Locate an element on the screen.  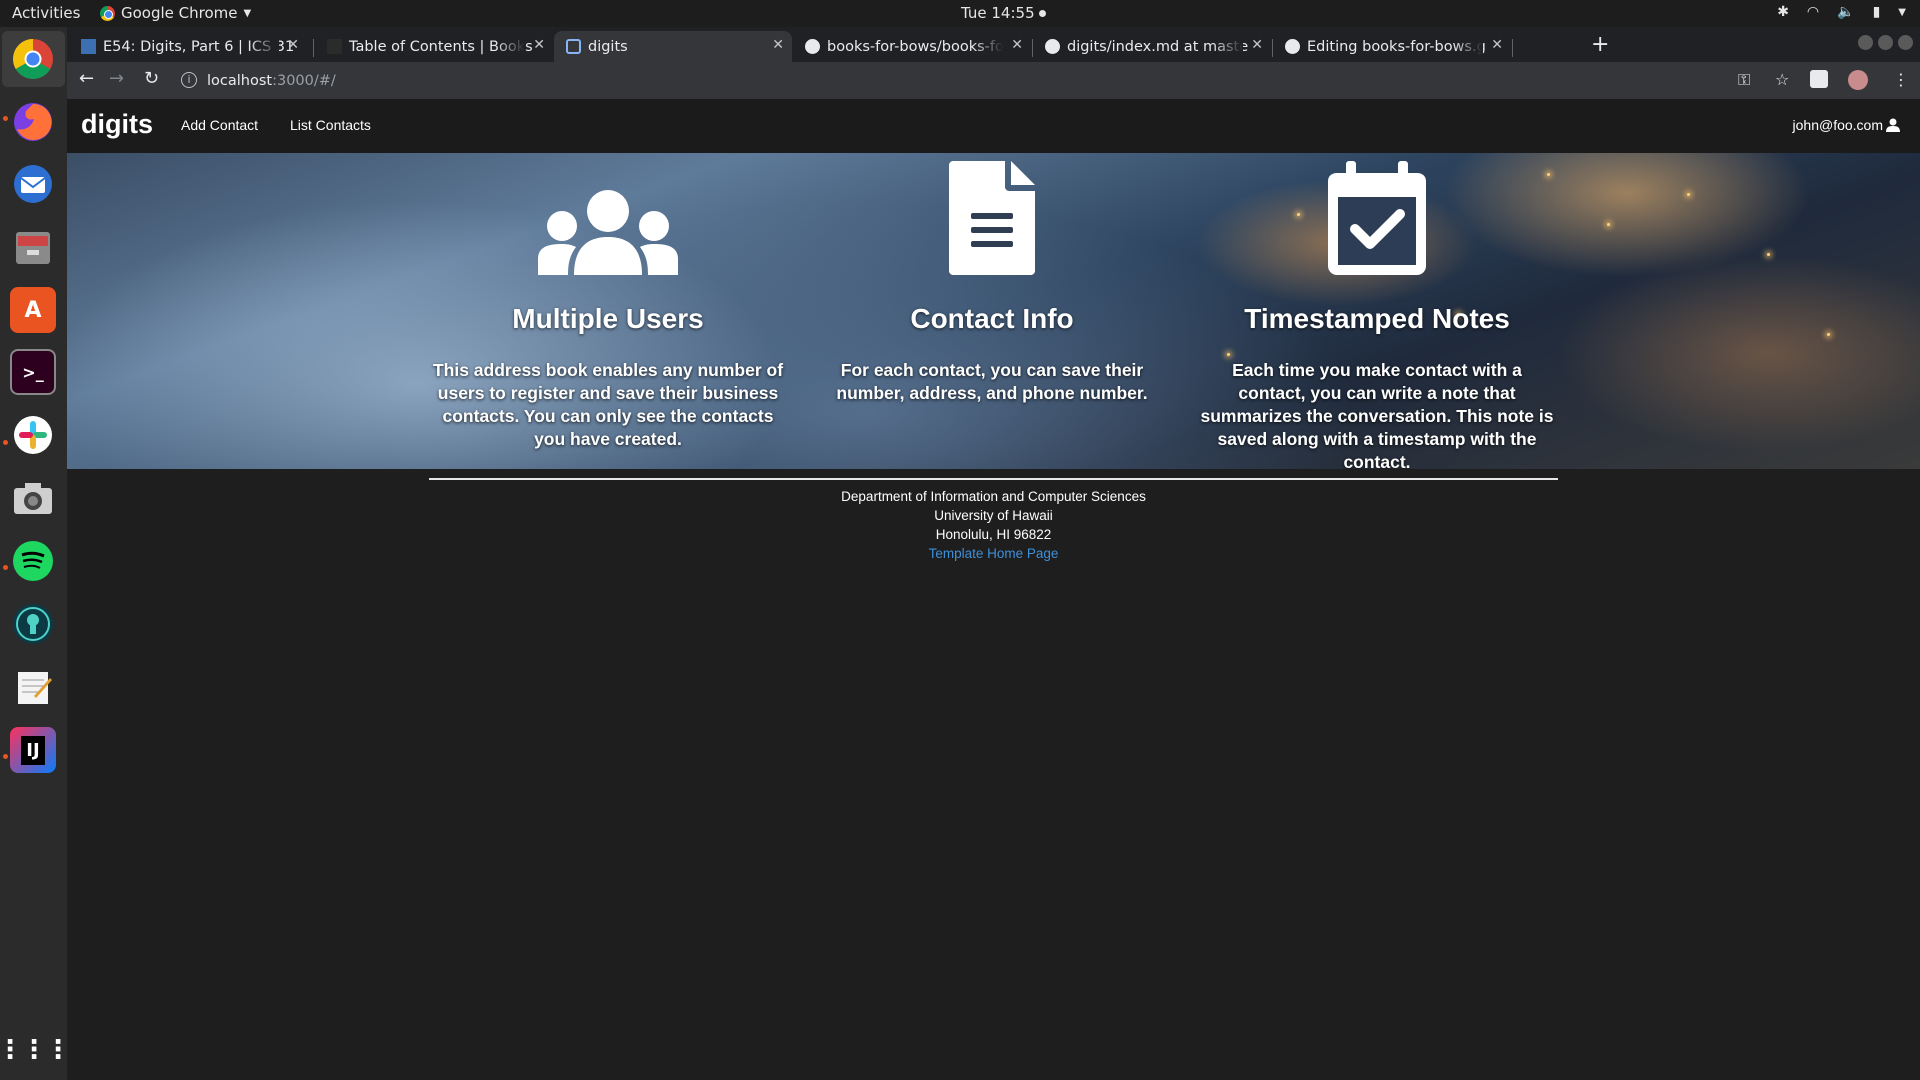
extension-icon is located at coordinates (1819, 79).